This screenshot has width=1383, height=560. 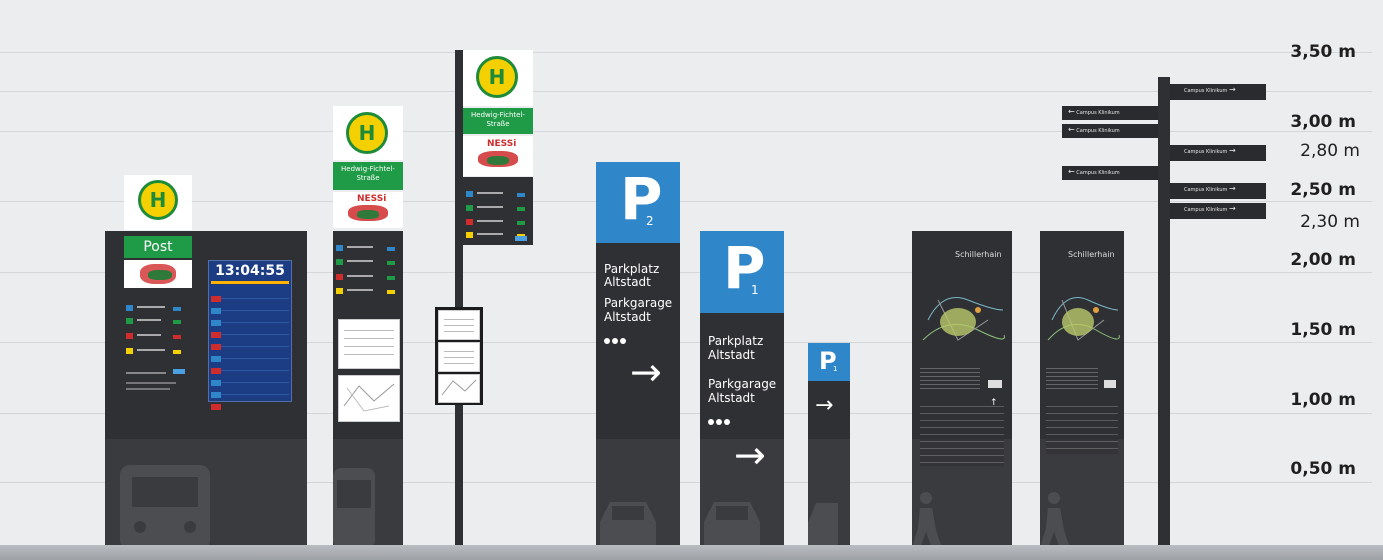 I want to click on parking-p2-line2: Altstadt, so click(x=627, y=282).